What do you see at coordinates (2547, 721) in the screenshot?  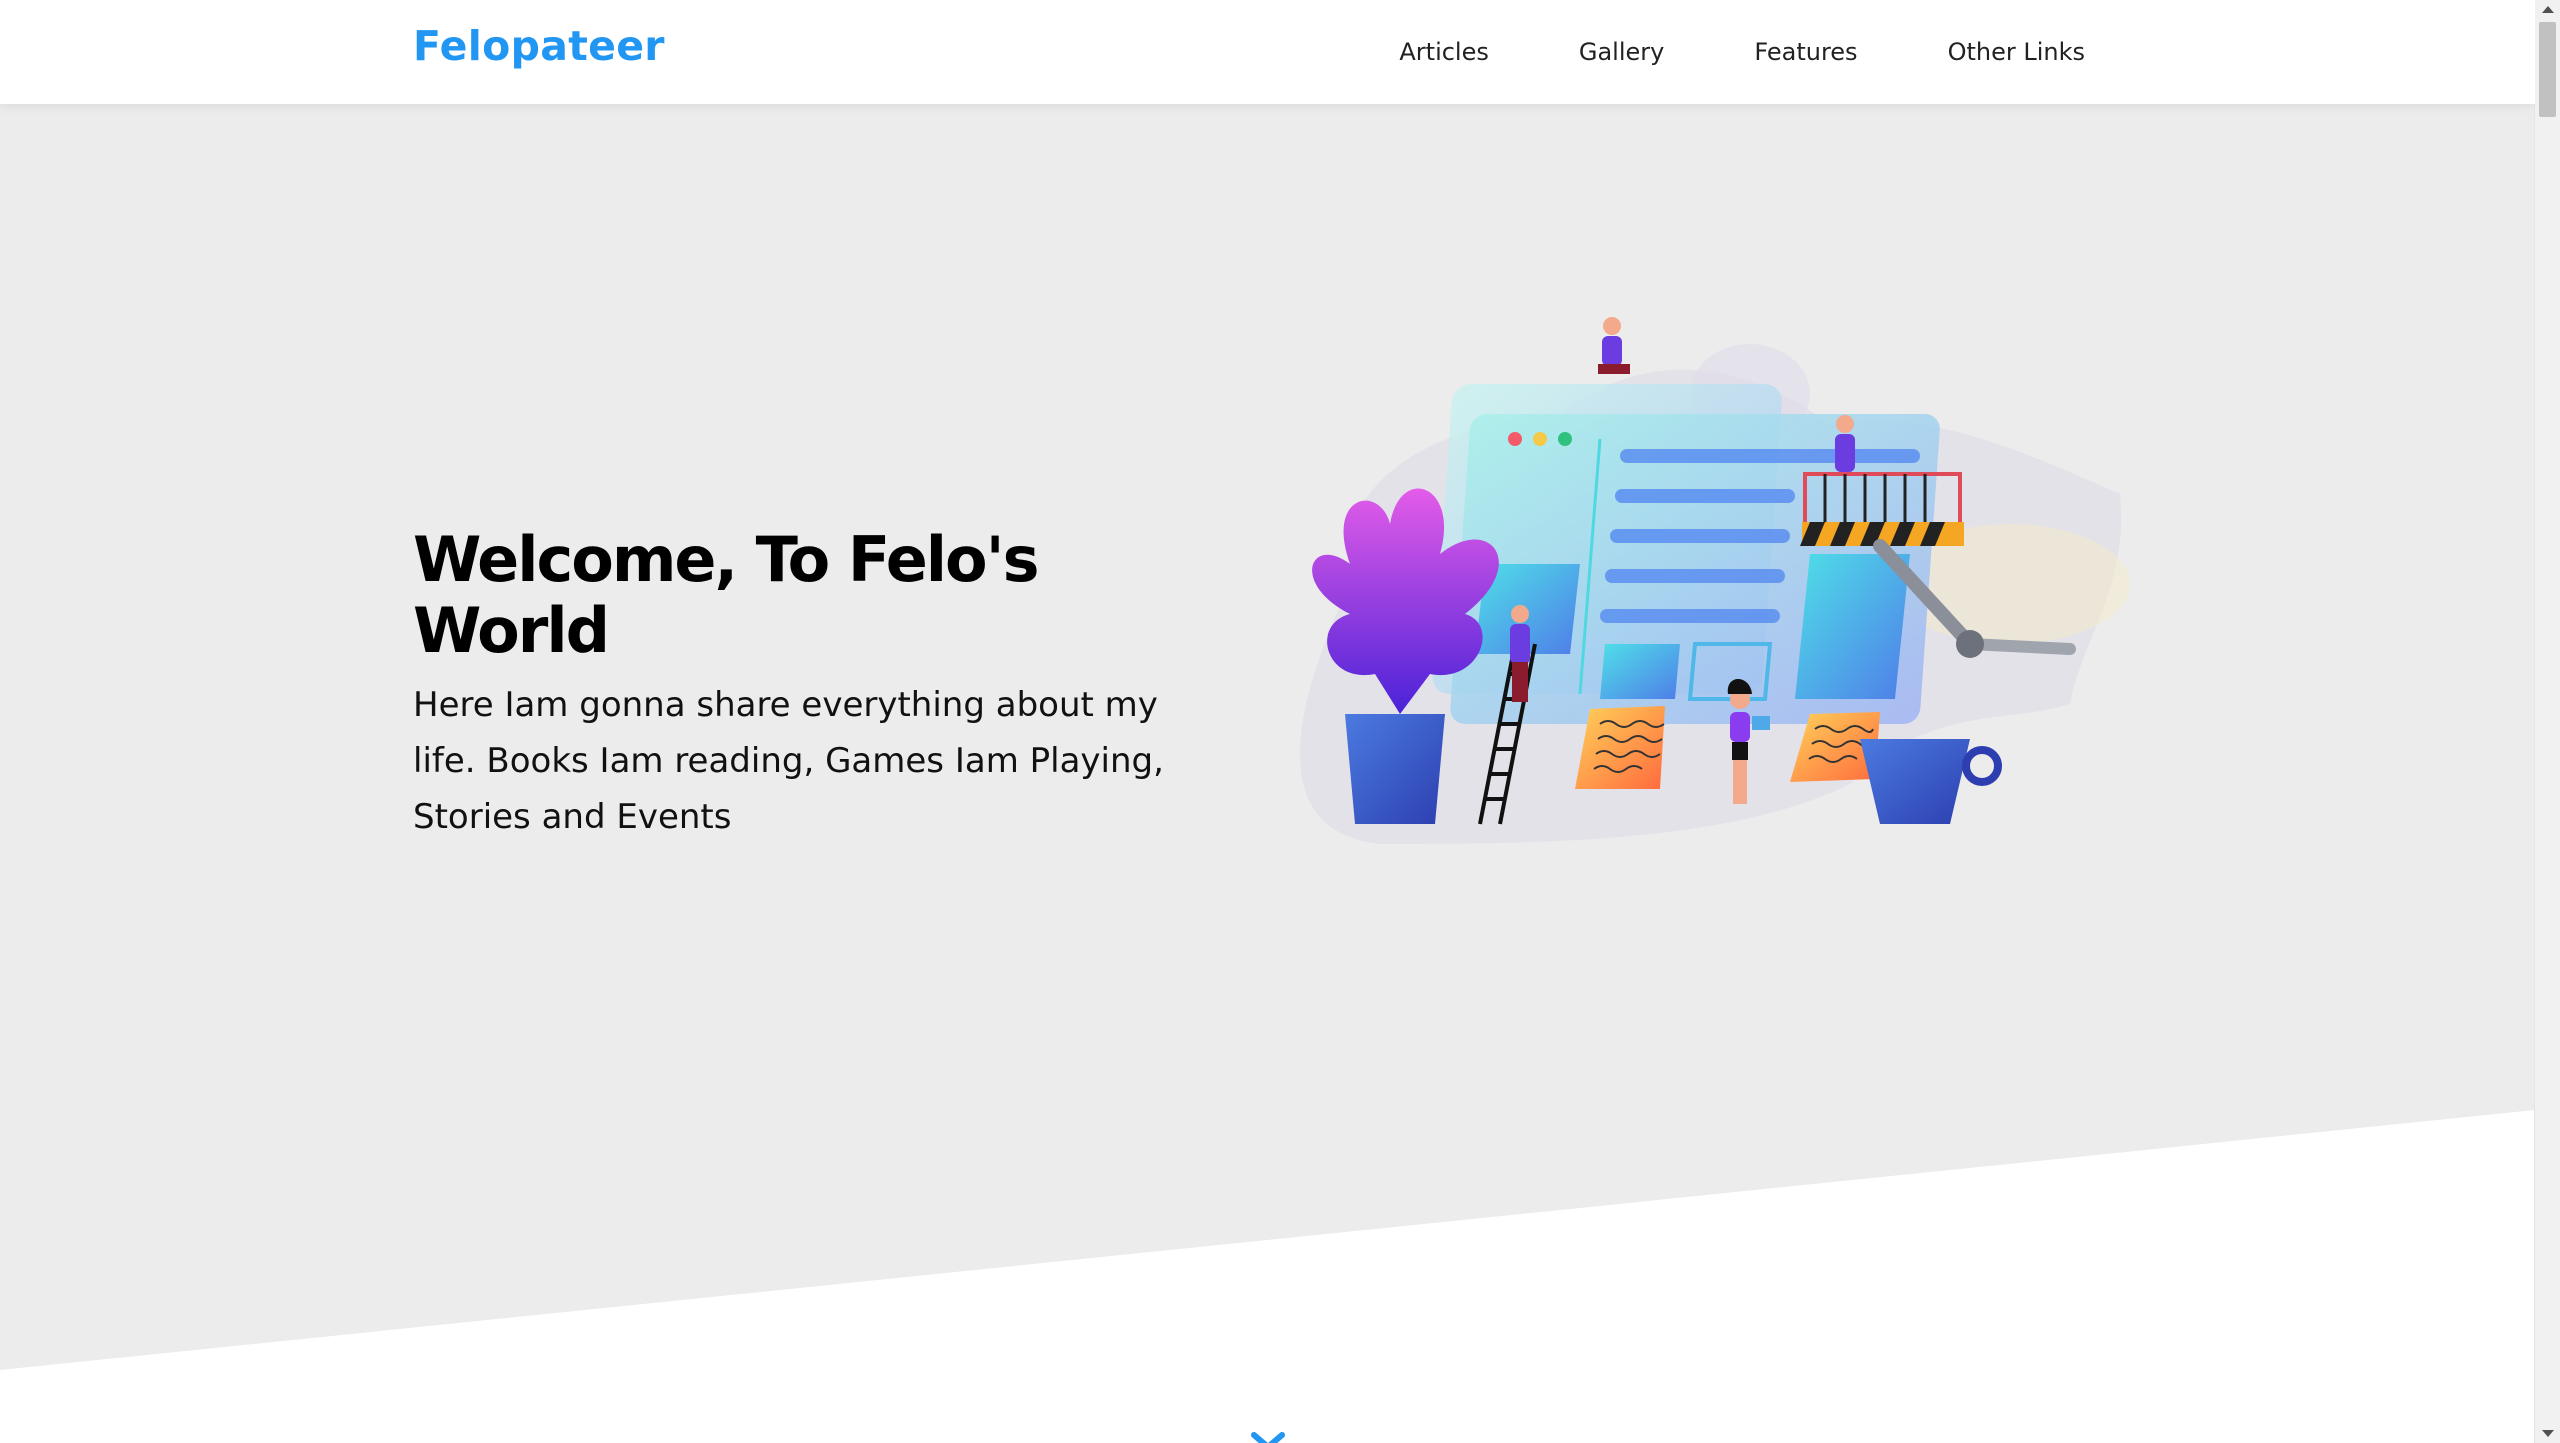 I see `page-scrollbar` at bounding box center [2547, 721].